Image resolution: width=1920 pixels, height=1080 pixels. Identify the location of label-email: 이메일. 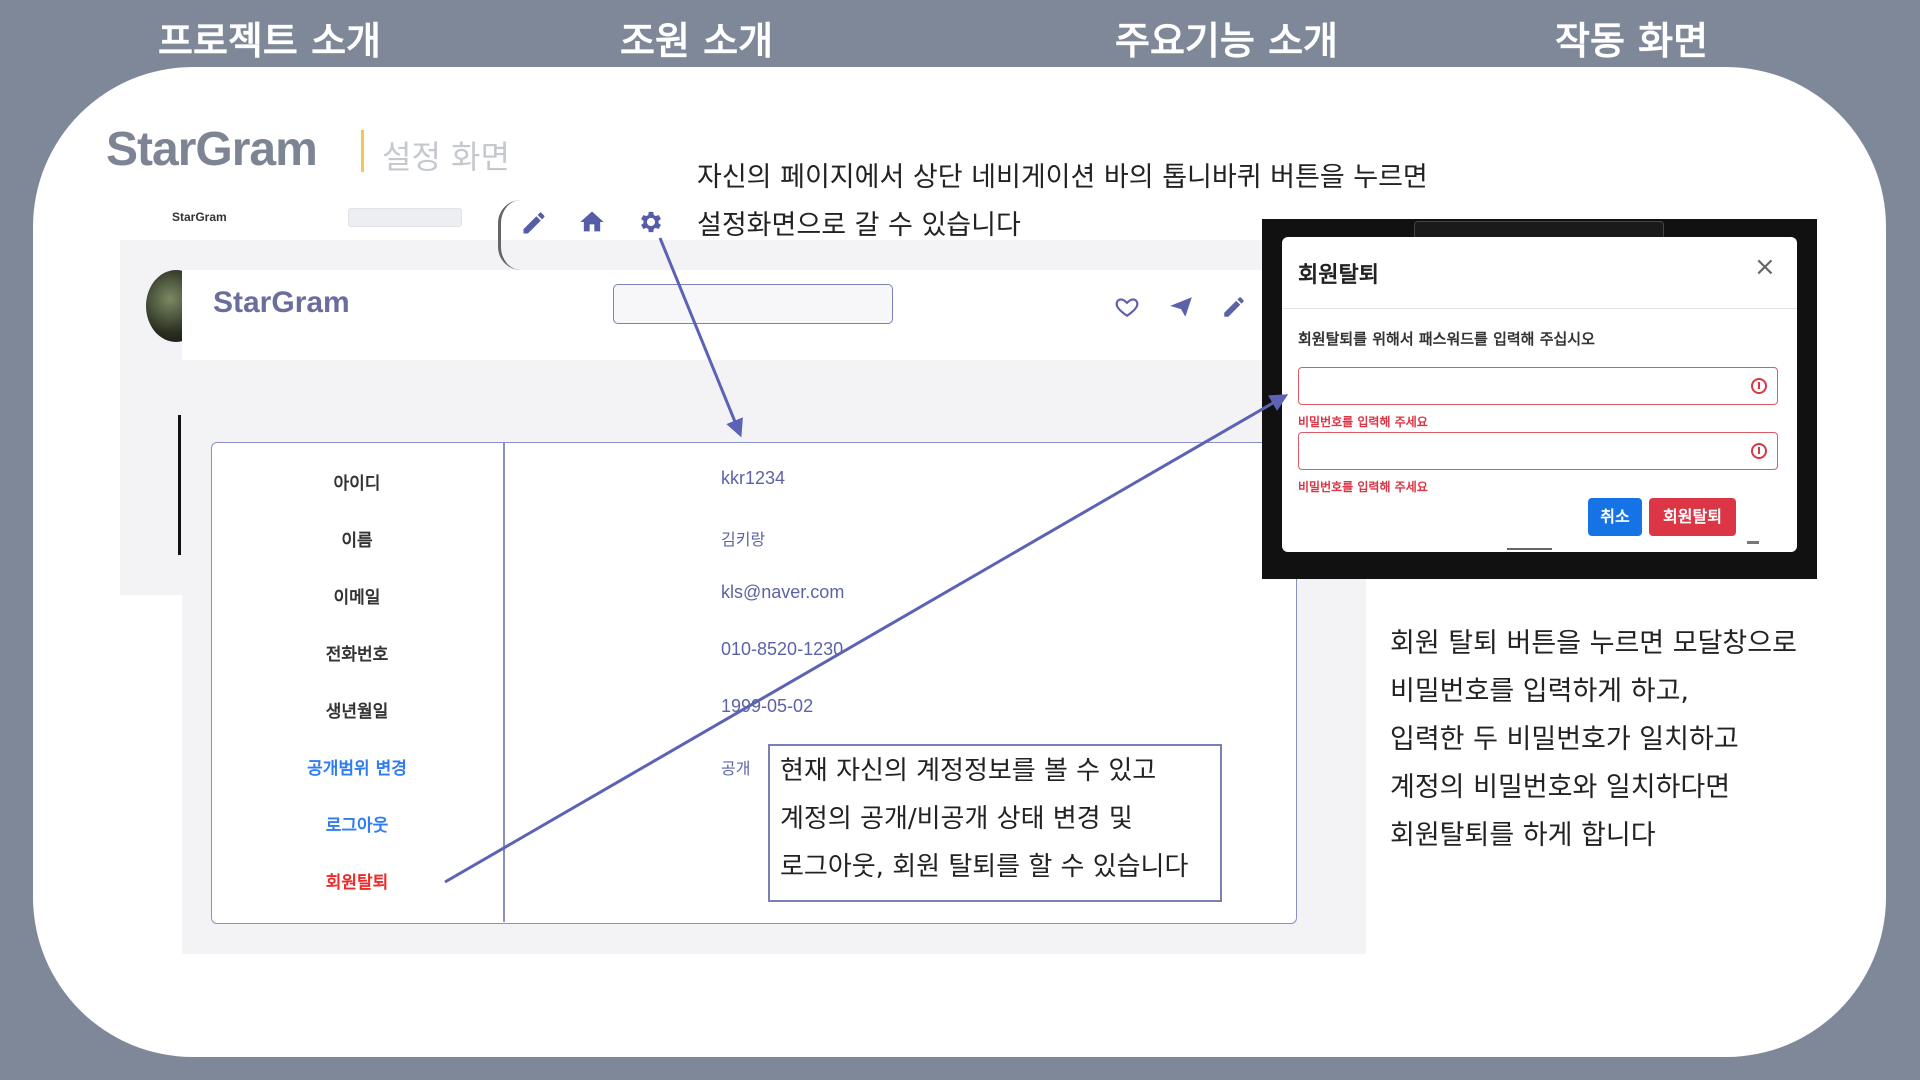
(357, 598).